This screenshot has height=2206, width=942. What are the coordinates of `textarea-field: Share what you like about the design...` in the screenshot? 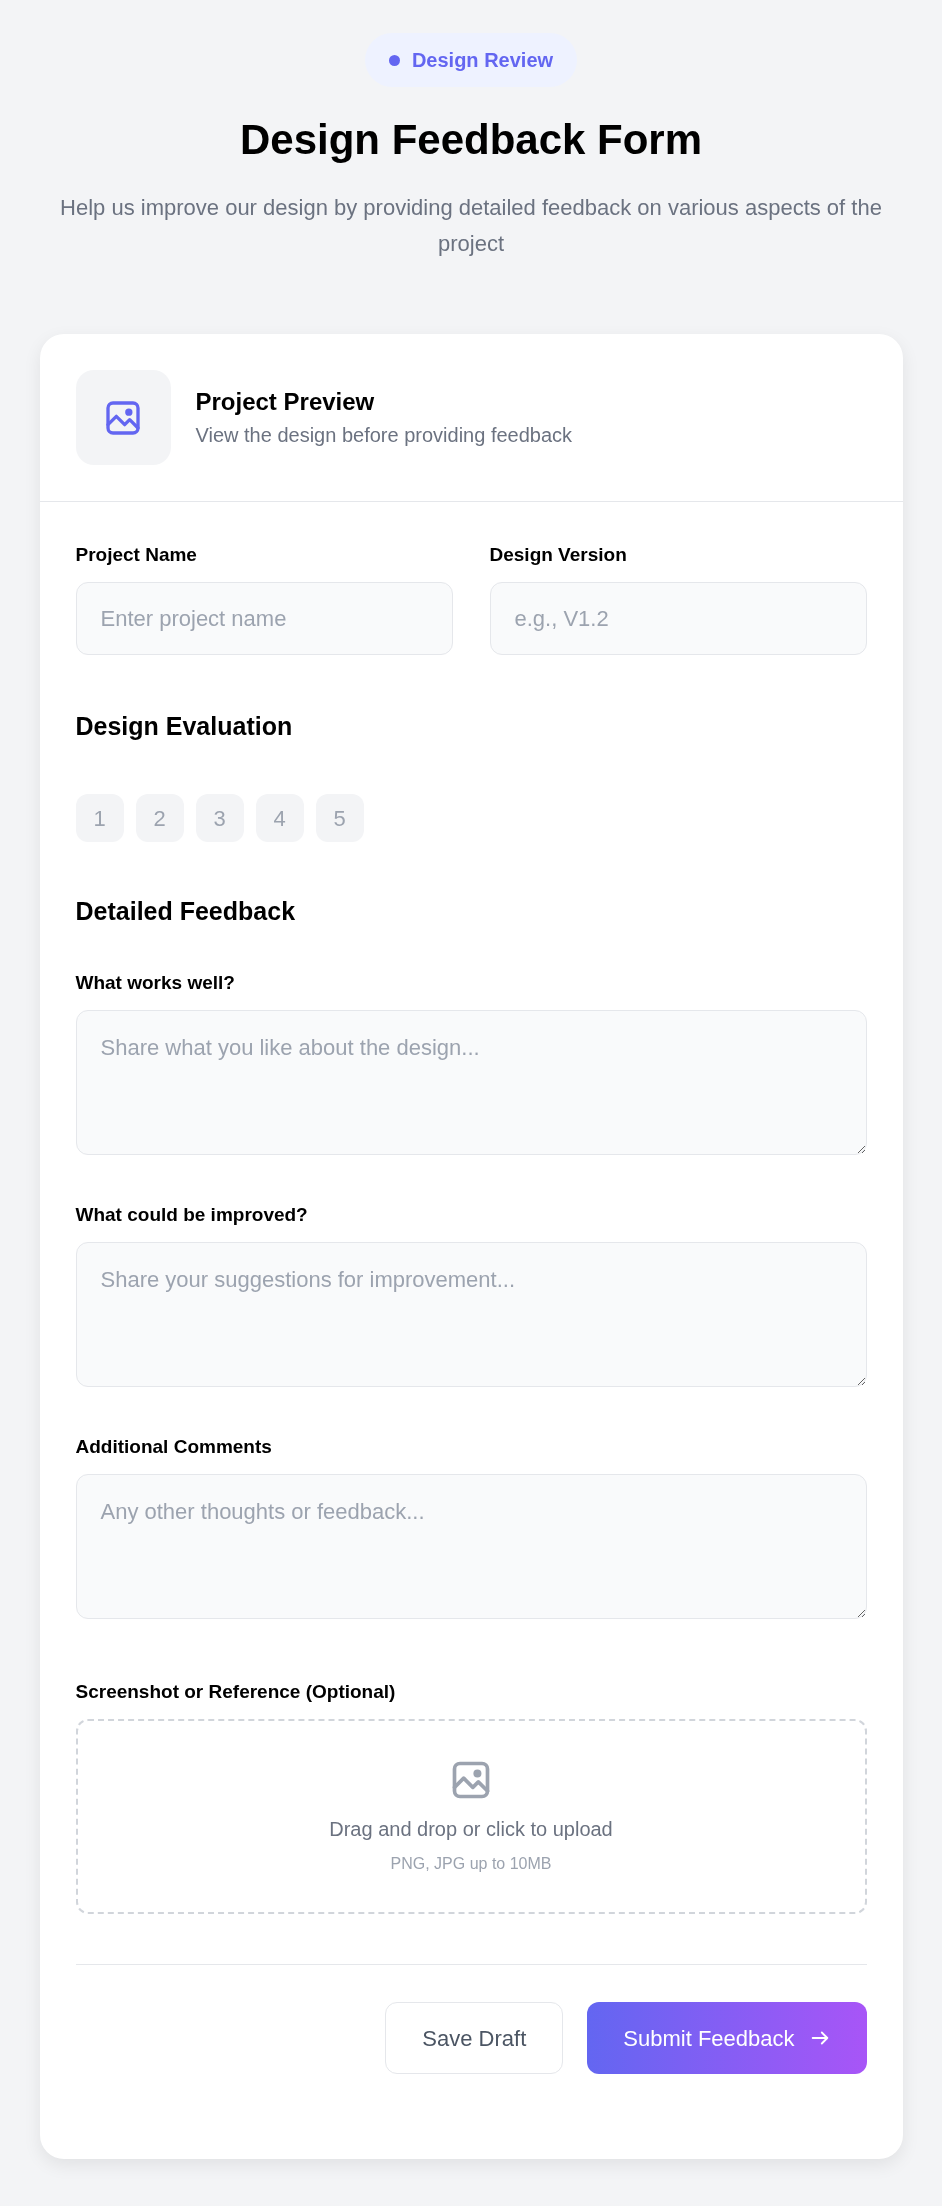 It's located at (471, 1082).